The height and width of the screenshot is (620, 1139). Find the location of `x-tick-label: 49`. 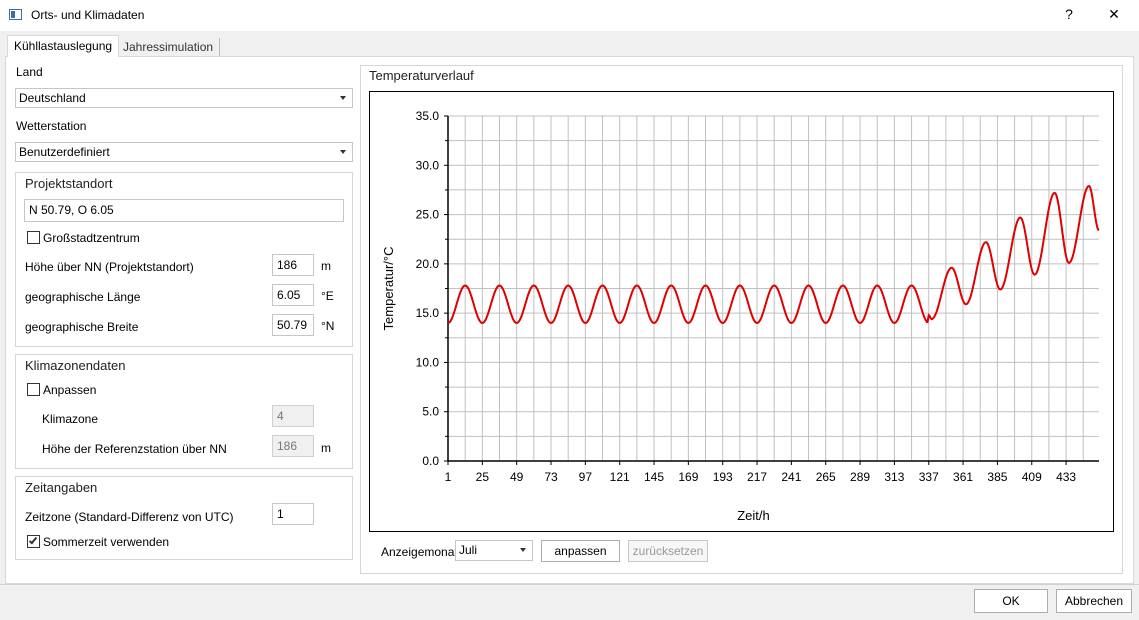

x-tick-label: 49 is located at coordinates (517, 477).